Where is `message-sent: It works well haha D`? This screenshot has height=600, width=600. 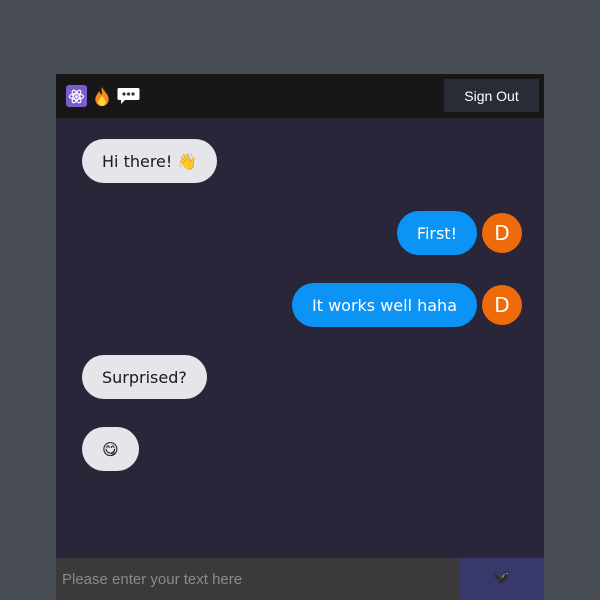 message-sent: It works well haha D is located at coordinates (406, 305).